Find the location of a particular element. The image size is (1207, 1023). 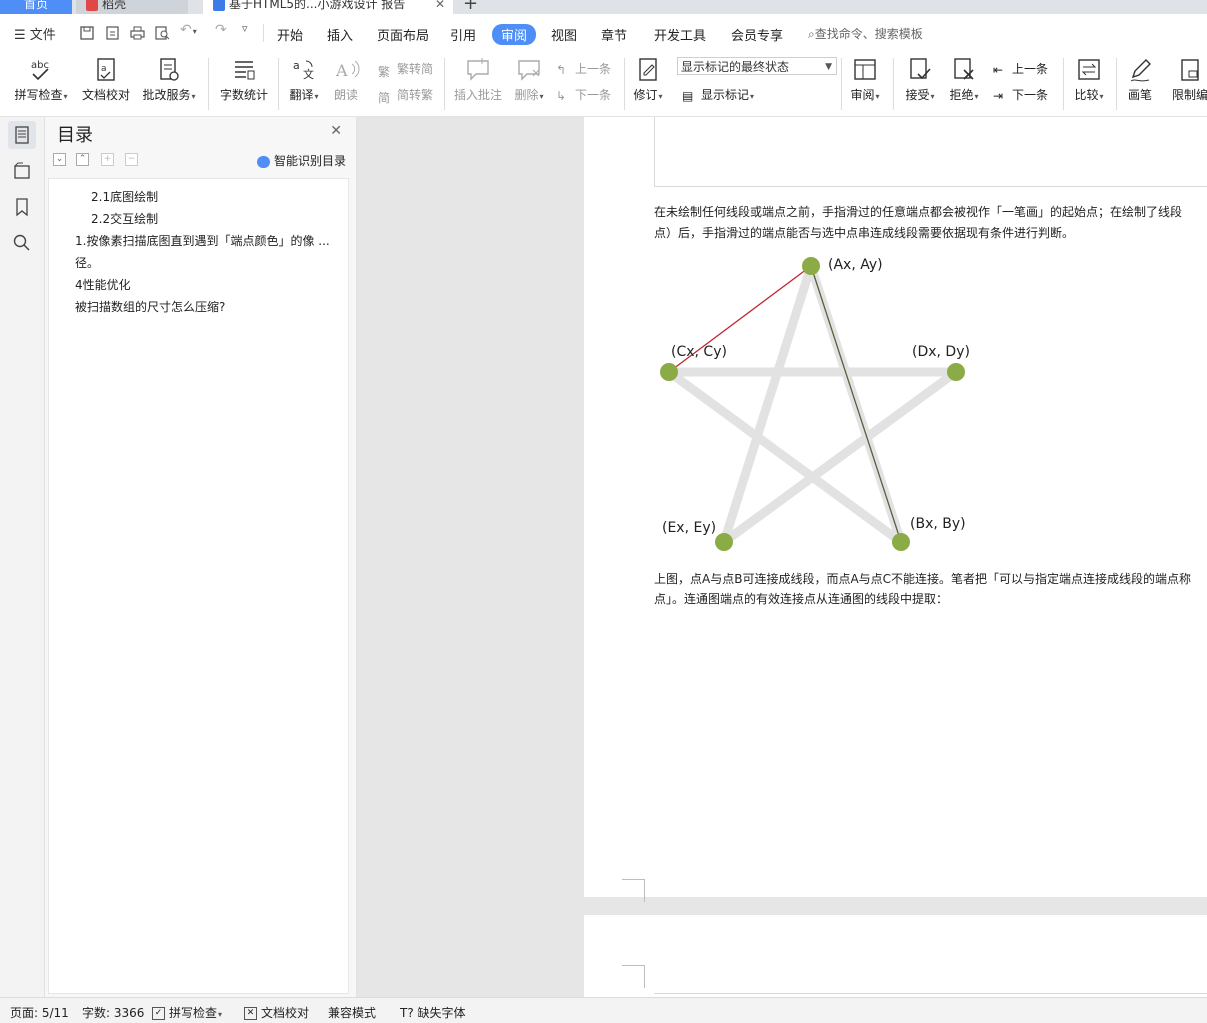

tab-view: 视图 is located at coordinates (564, 34).